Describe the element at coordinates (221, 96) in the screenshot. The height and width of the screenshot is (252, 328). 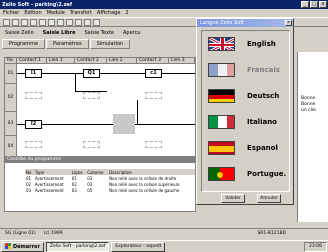
I see `germany-flag-icon` at that location.